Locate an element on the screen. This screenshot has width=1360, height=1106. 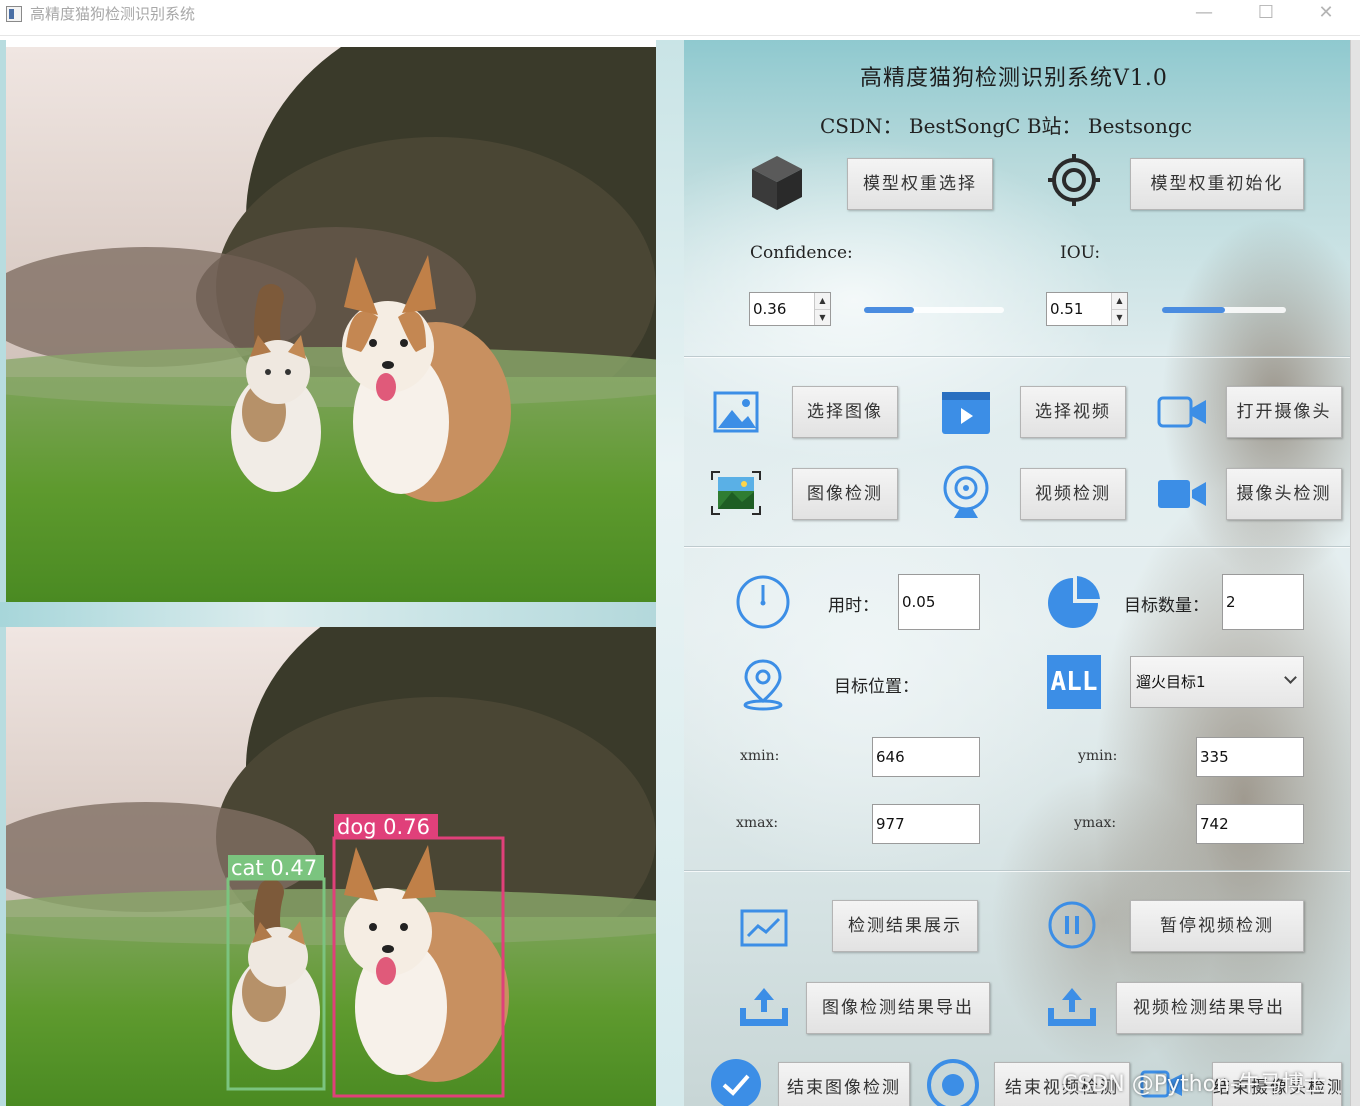
webcam-icon is located at coordinates (966, 491).